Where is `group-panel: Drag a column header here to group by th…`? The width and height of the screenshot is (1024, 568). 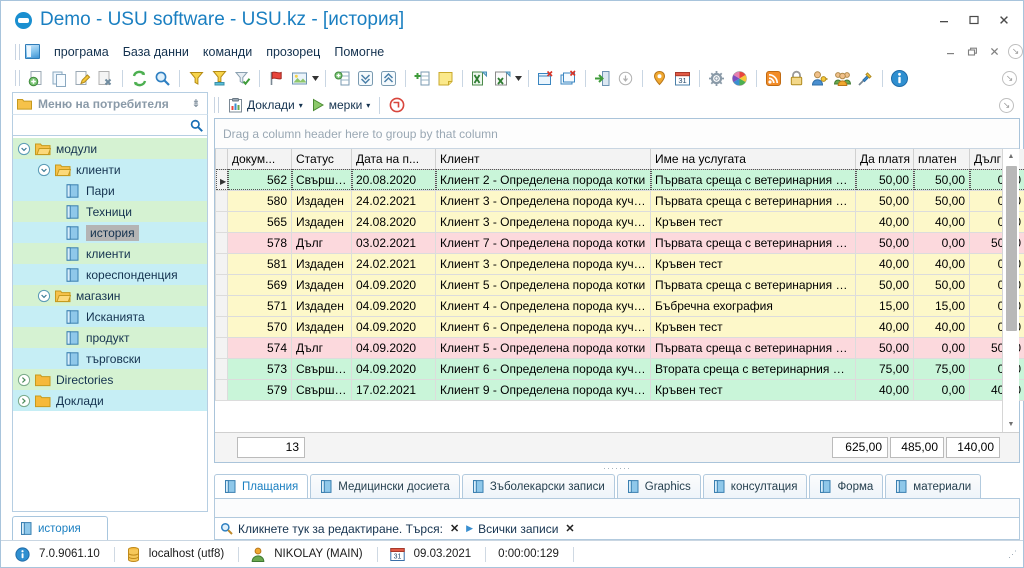
group-panel: Drag a column header here to group by th… is located at coordinates (617, 134).